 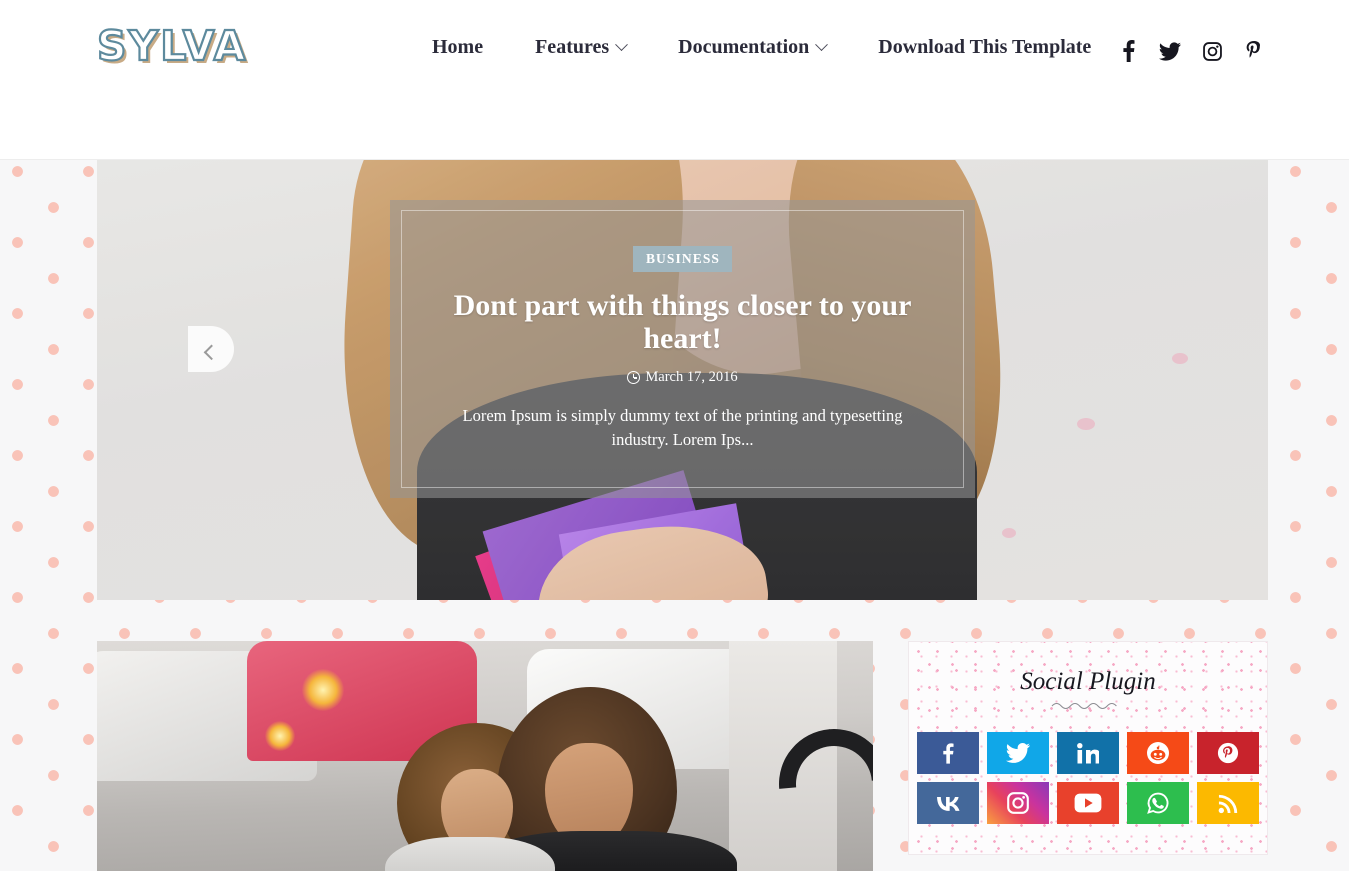 I want to click on nav-item-home: Home, so click(x=470, y=47).